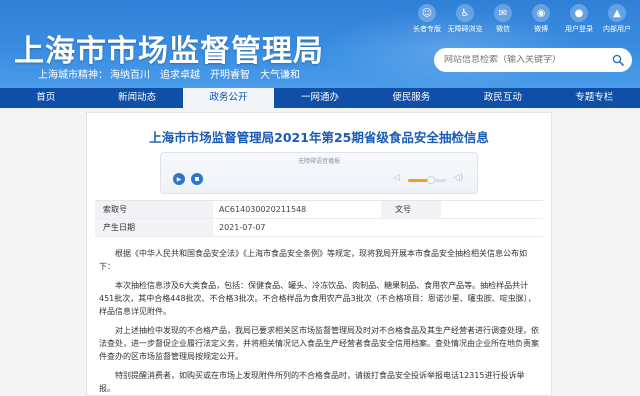  Describe the element at coordinates (617, 29) in the screenshot. I see `top-icon-label: 内部用户` at that location.